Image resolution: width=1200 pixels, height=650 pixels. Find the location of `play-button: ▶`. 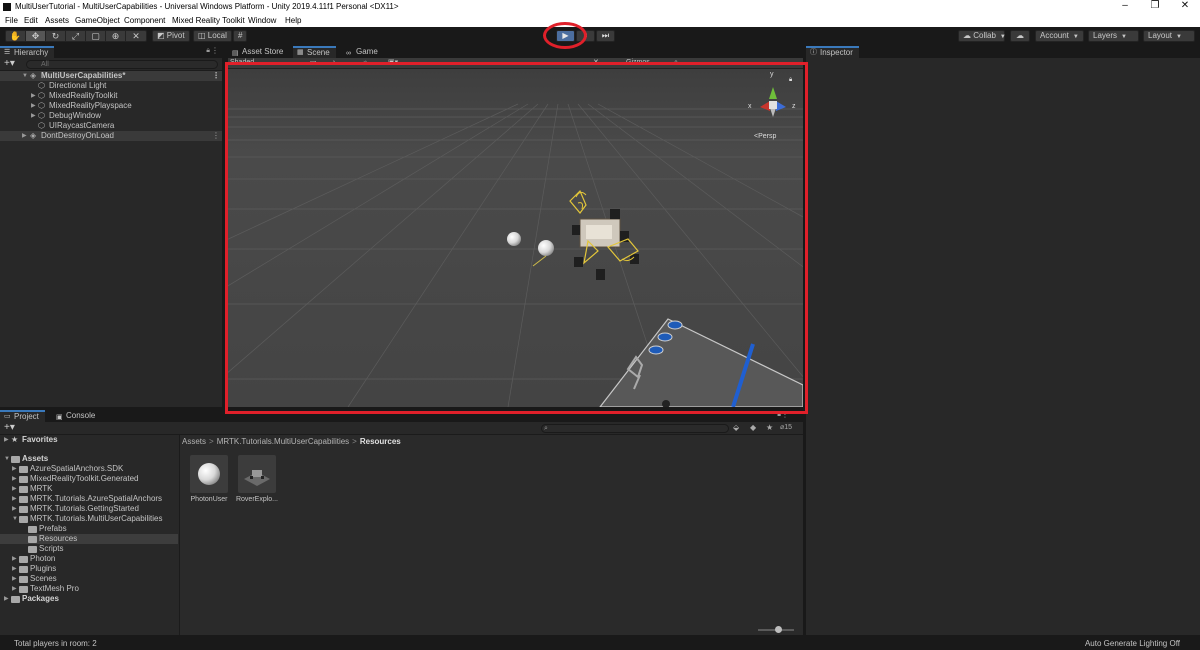

play-button: ▶ is located at coordinates (565, 36).